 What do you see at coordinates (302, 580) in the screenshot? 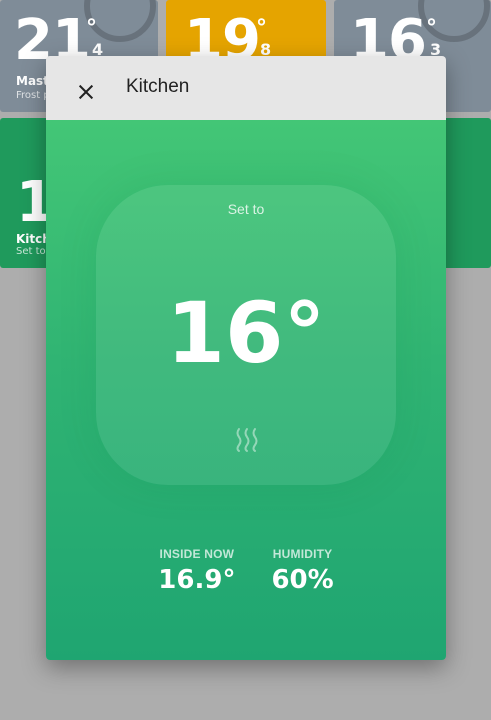
I see `stat-value: 60%` at bounding box center [302, 580].